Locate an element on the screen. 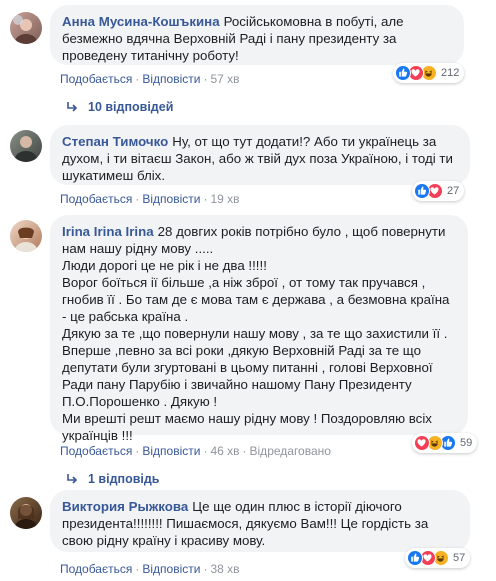 The width and height of the screenshot is (496, 581). reaction-summary: 27 is located at coordinates (438, 191).